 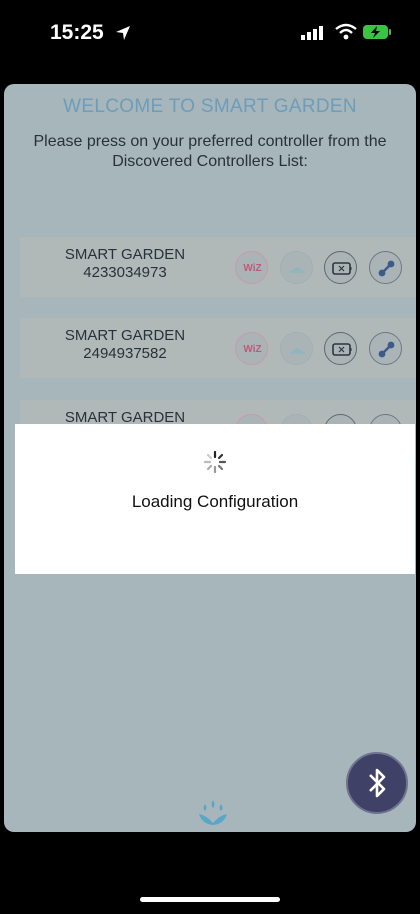 I want to click on home-indicator, so click(x=210, y=899).